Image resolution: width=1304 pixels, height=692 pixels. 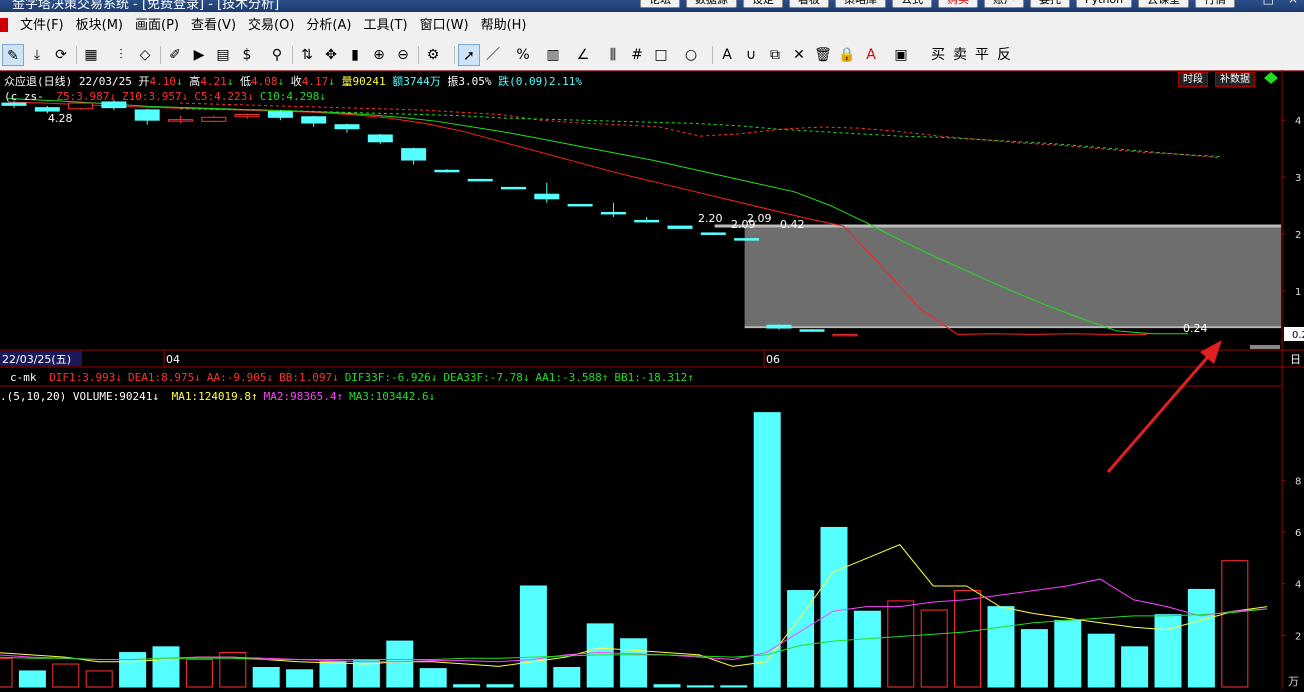 What do you see at coordinates (504, 26) in the screenshot?
I see `menu-item-8: 帮助(H)` at bounding box center [504, 26].